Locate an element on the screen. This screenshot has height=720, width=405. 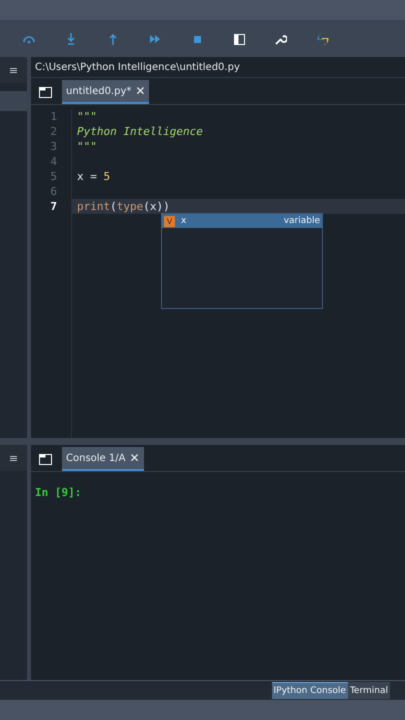
line-number: 5 is located at coordinates (53, 176).